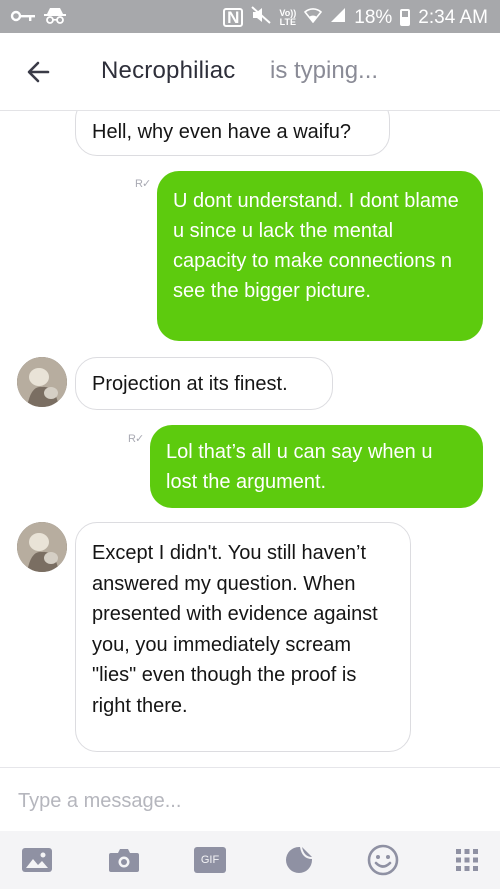 The height and width of the screenshot is (889, 500). Describe the element at coordinates (250, 860) in the screenshot. I see `attachment-toolbar: GIF` at that location.